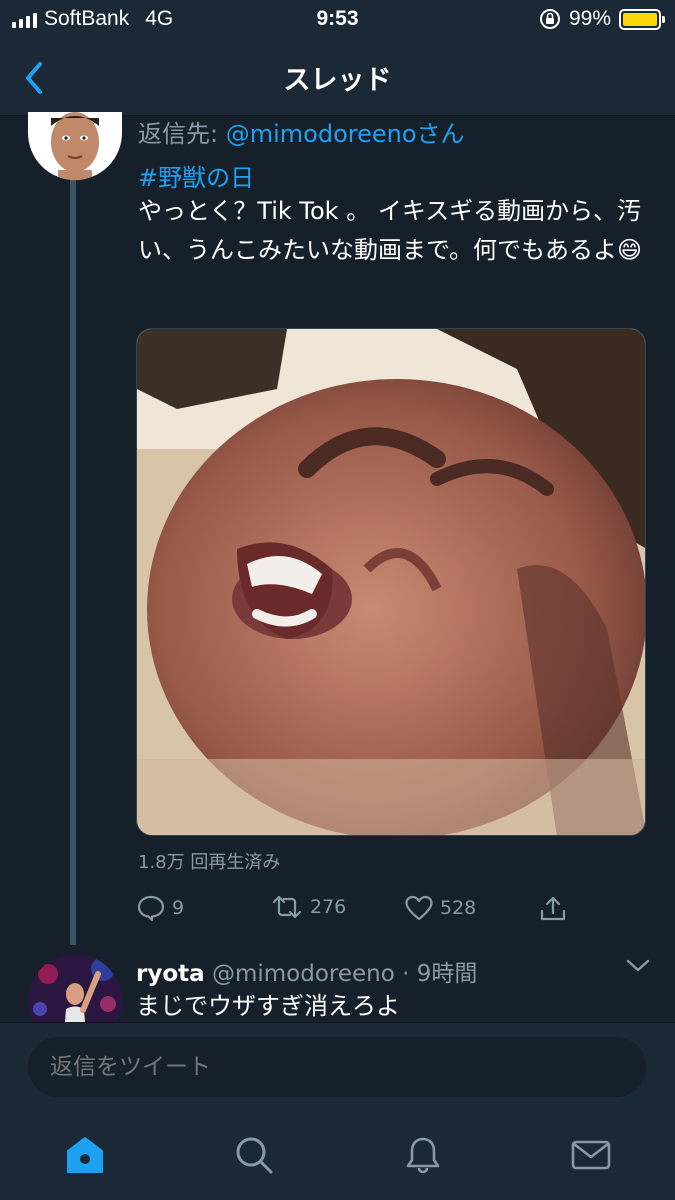  What do you see at coordinates (196, 175) in the screenshot?
I see `hashtag-link: #野獣の日` at bounding box center [196, 175].